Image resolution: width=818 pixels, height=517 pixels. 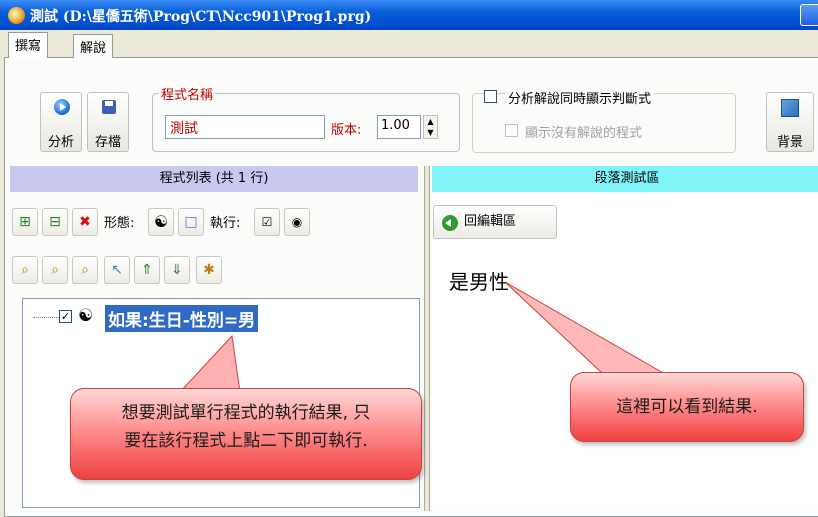 What do you see at coordinates (187, 95) in the screenshot?
I see `program-name-legend: 程式名稱` at bounding box center [187, 95].